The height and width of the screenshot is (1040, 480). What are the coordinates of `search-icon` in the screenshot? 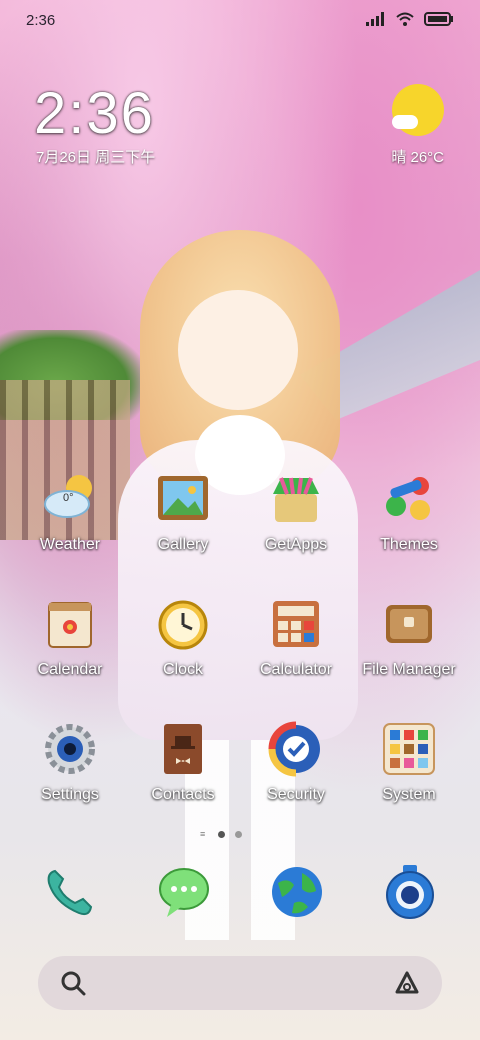 It's located at (73, 983).